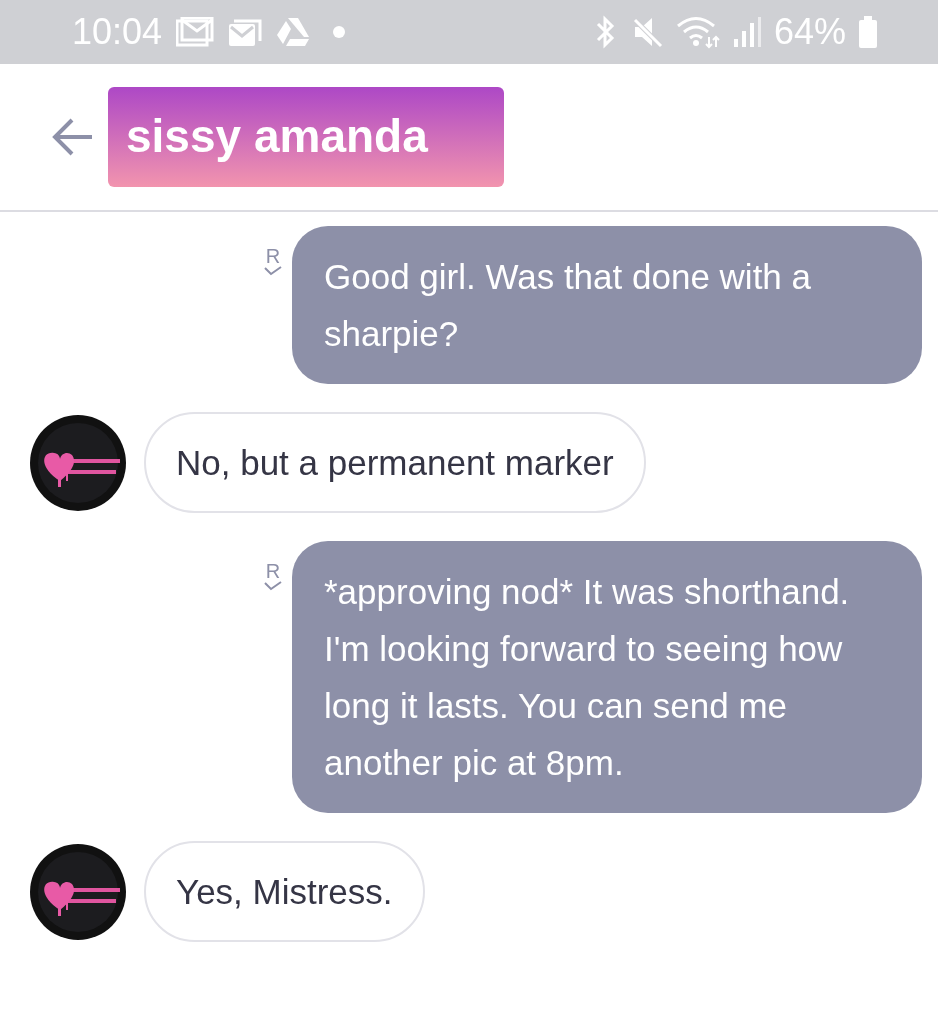 This screenshot has width=938, height=1023. I want to click on wifi-icon, so click(697, 32).